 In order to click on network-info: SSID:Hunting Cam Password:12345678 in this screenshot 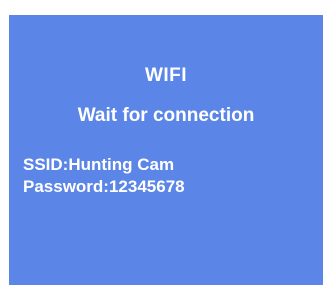, I will do `click(104, 176)`.